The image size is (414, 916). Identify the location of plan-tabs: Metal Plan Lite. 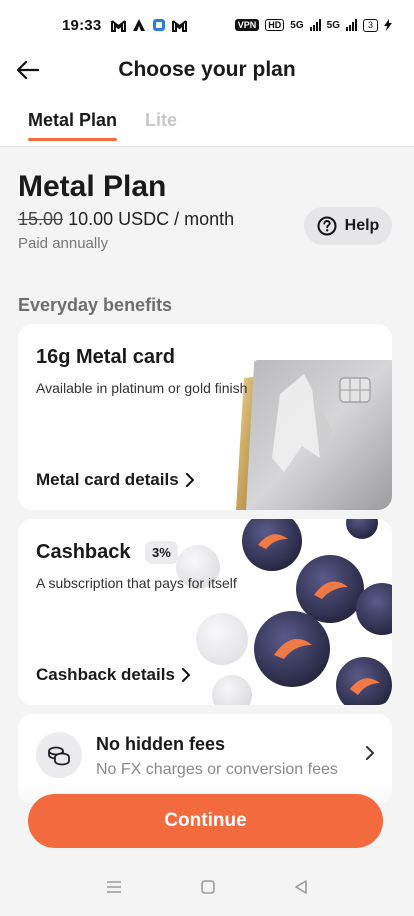
(102, 125).